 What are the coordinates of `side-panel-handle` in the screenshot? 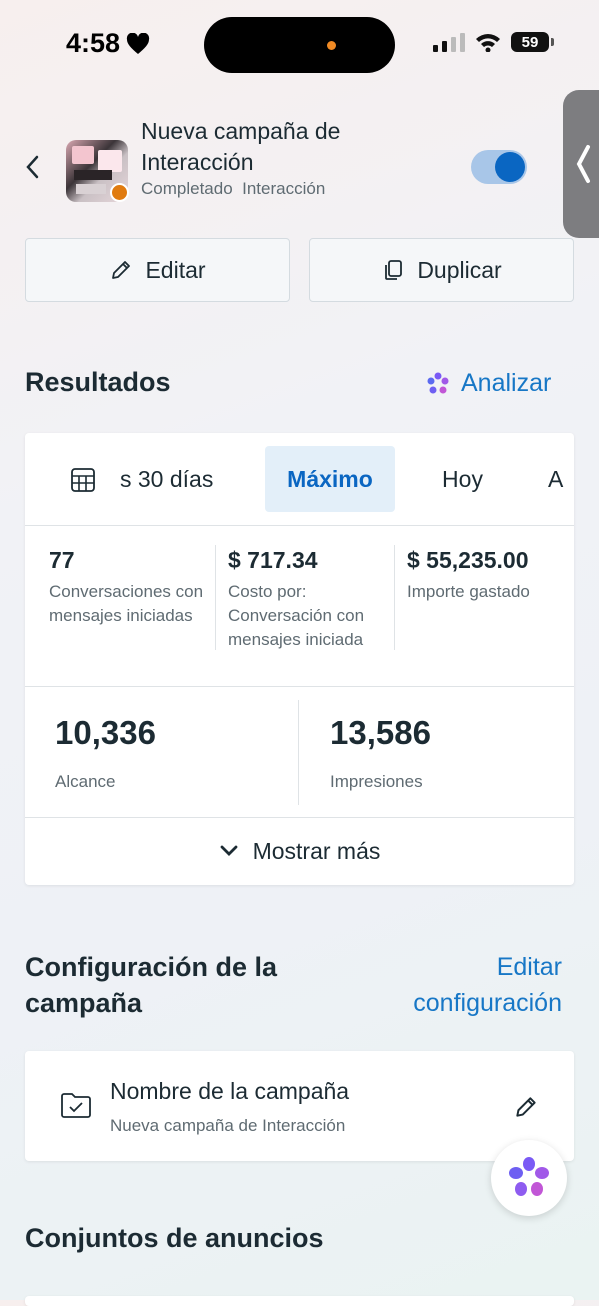 It's located at (581, 164).